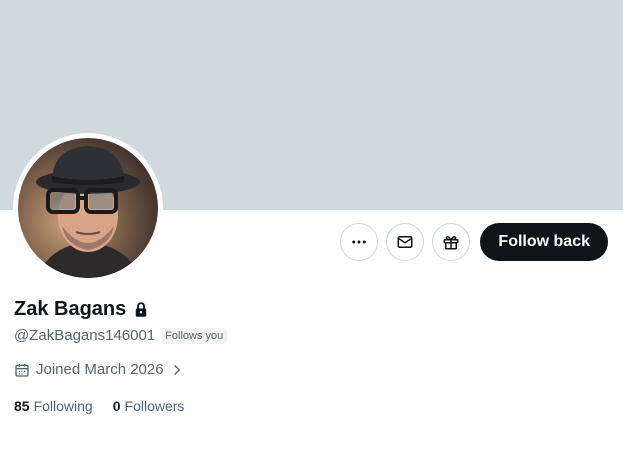  I want to click on followers-link: 0 Followers, so click(149, 406).